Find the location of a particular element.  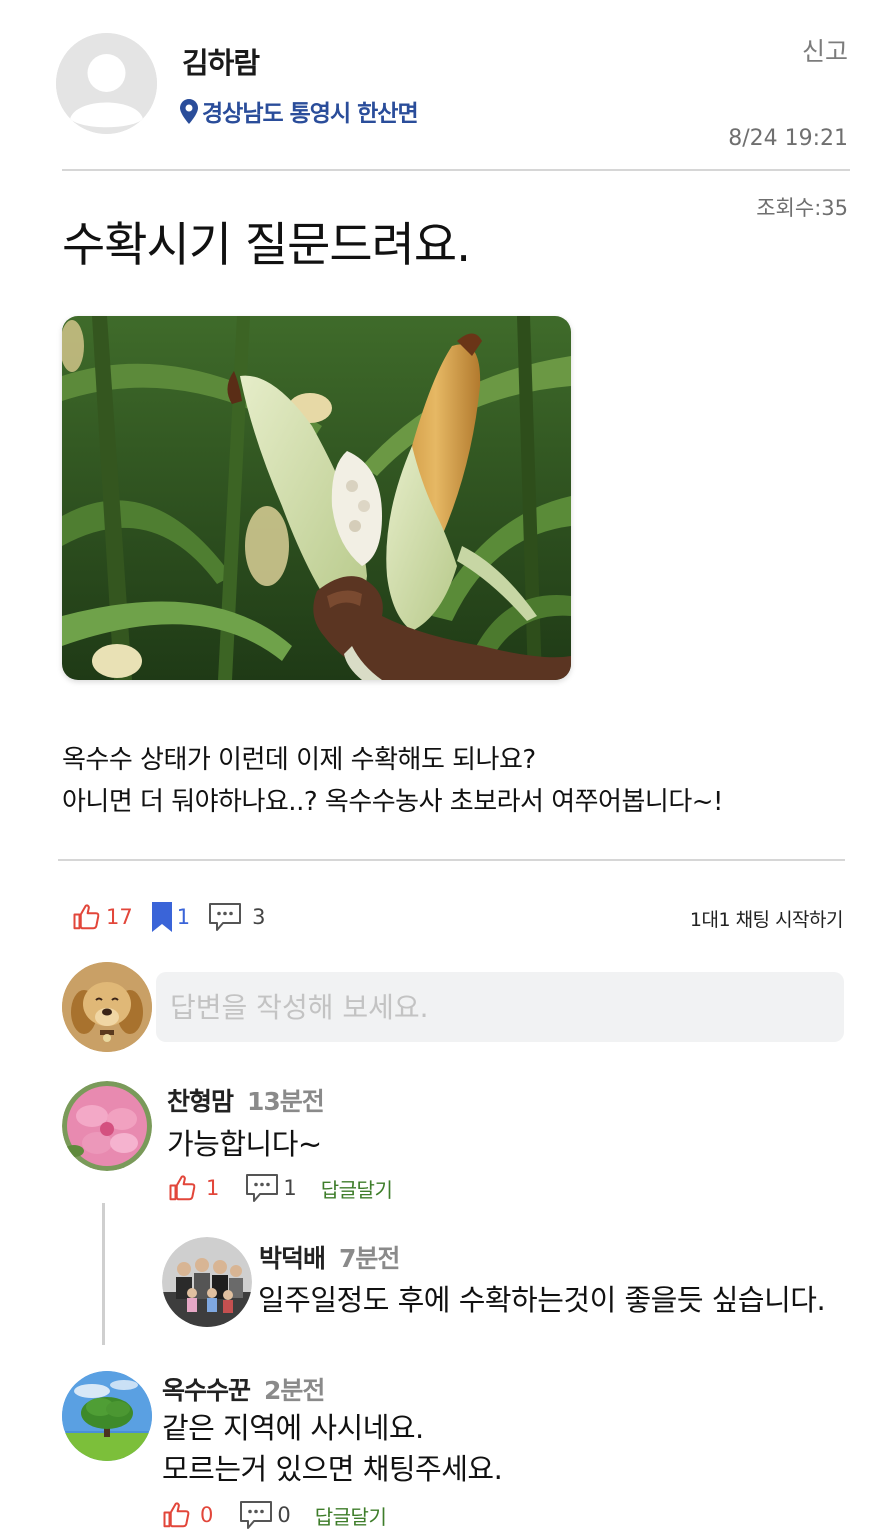

view-count: 조회수:35 is located at coordinates (802, 208).